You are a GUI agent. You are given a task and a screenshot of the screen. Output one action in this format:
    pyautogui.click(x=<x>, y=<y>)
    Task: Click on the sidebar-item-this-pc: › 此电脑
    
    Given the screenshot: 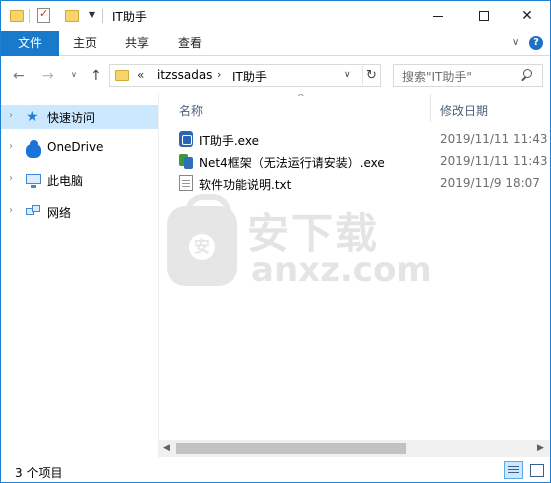 What is the action you would take?
    pyautogui.click(x=79, y=180)
    